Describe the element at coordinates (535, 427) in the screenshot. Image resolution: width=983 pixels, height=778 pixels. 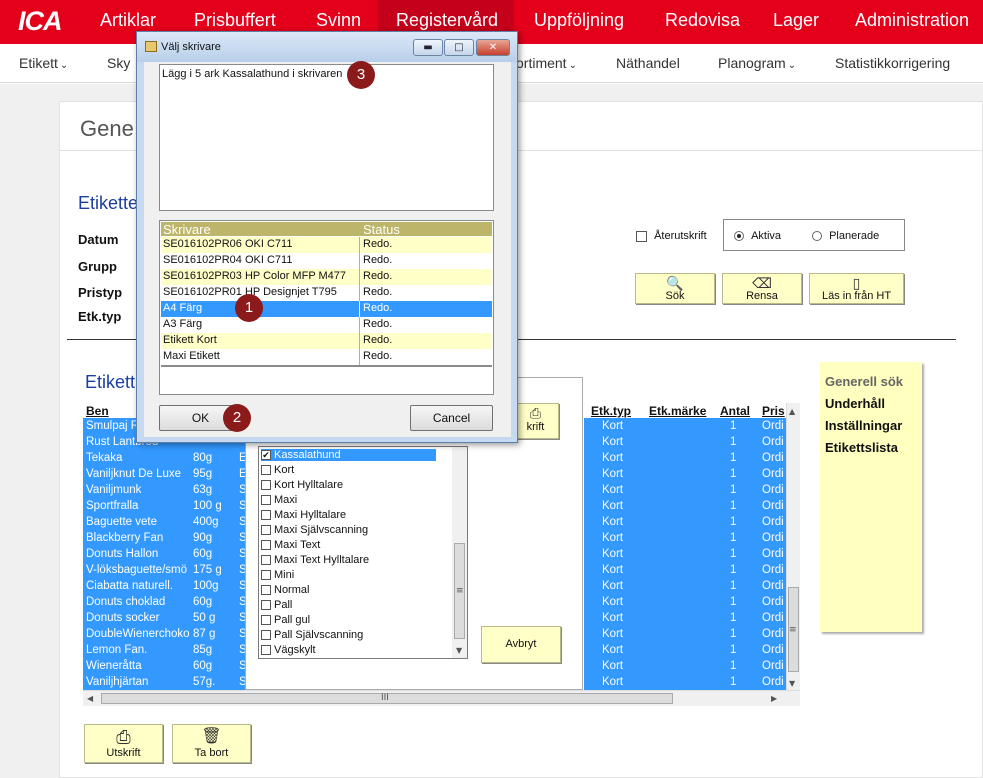
I see `print-etikett-label: krift` at that location.